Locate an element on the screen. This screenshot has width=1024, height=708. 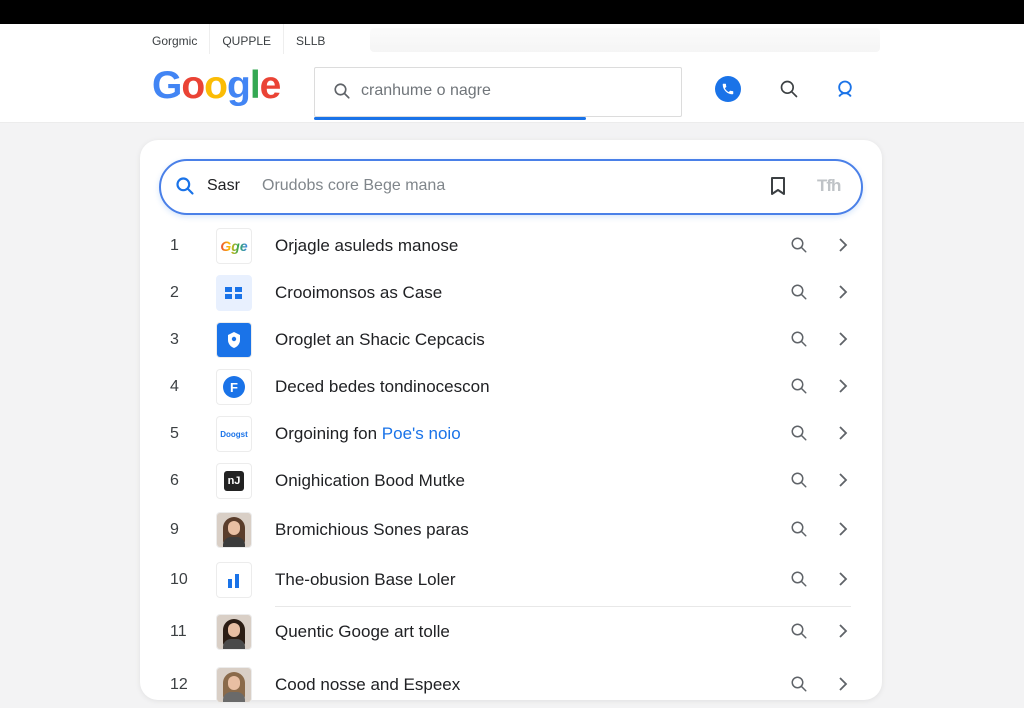
result-number: 9 is located at coordinates (174, 529).